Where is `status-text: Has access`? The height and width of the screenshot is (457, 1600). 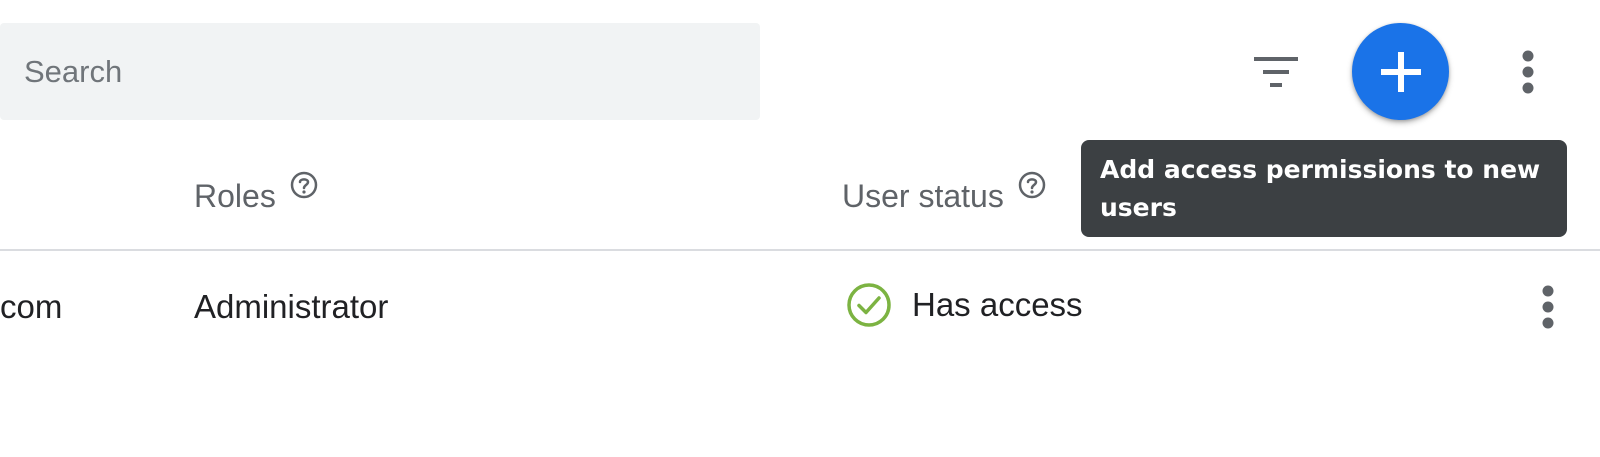
status-text: Has access is located at coordinates (997, 304).